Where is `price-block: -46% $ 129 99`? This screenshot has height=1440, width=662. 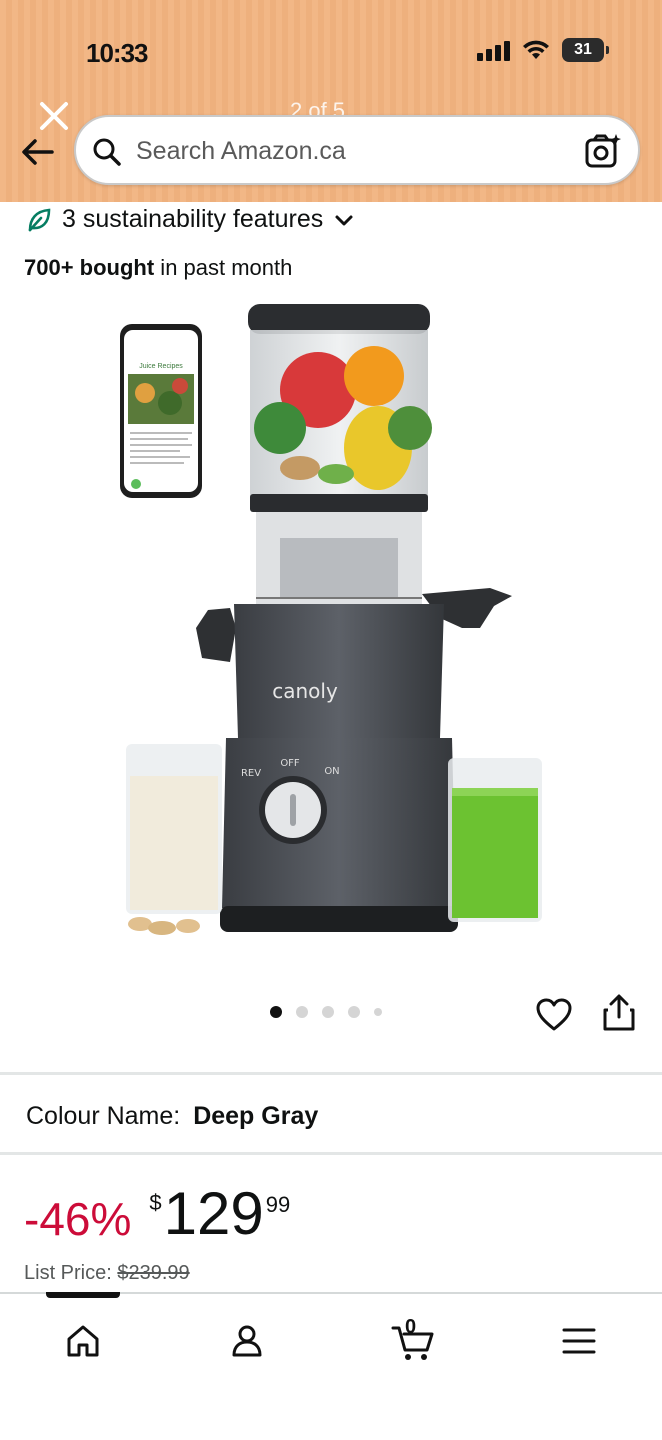
price-block: -46% $ 129 99 is located at coordinates (157, 1214).